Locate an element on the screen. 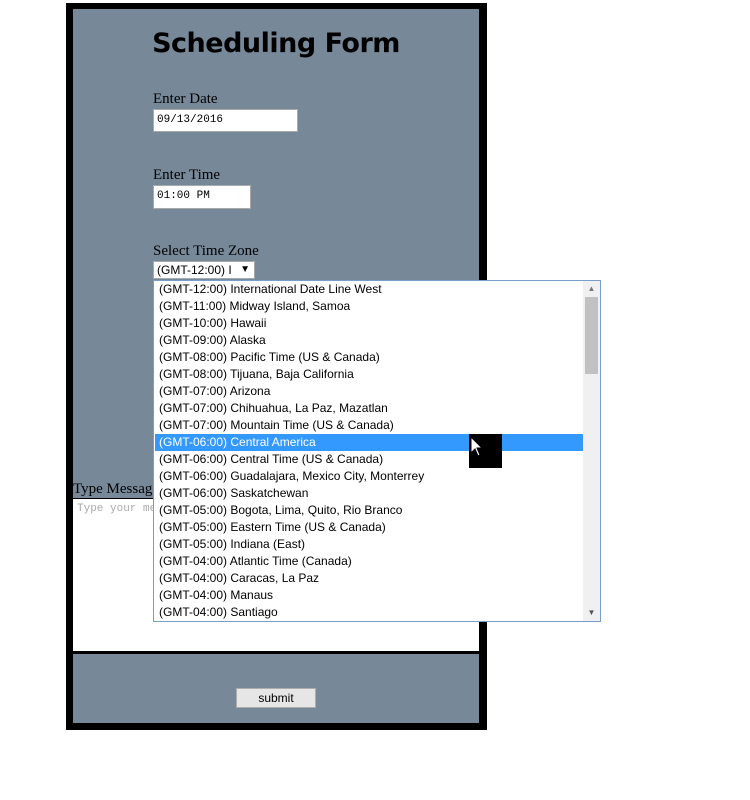 The image size is (750, 800). chevron-down-icon: ▼ is located at coordinates (245, 269).